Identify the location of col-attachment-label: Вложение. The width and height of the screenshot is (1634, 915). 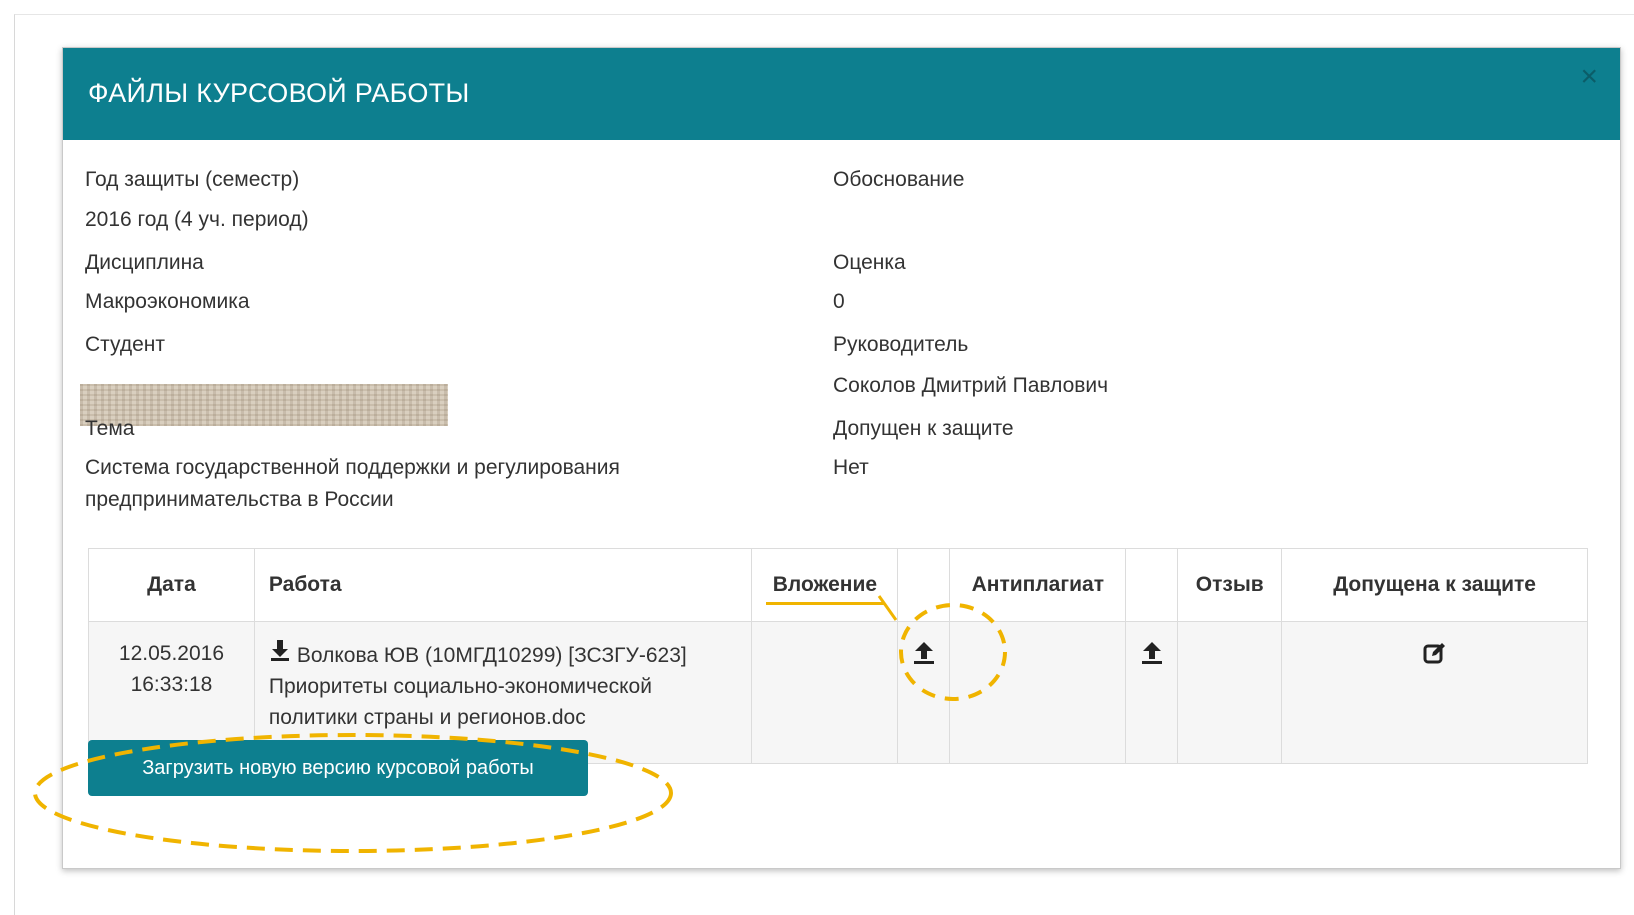
(825, 584).